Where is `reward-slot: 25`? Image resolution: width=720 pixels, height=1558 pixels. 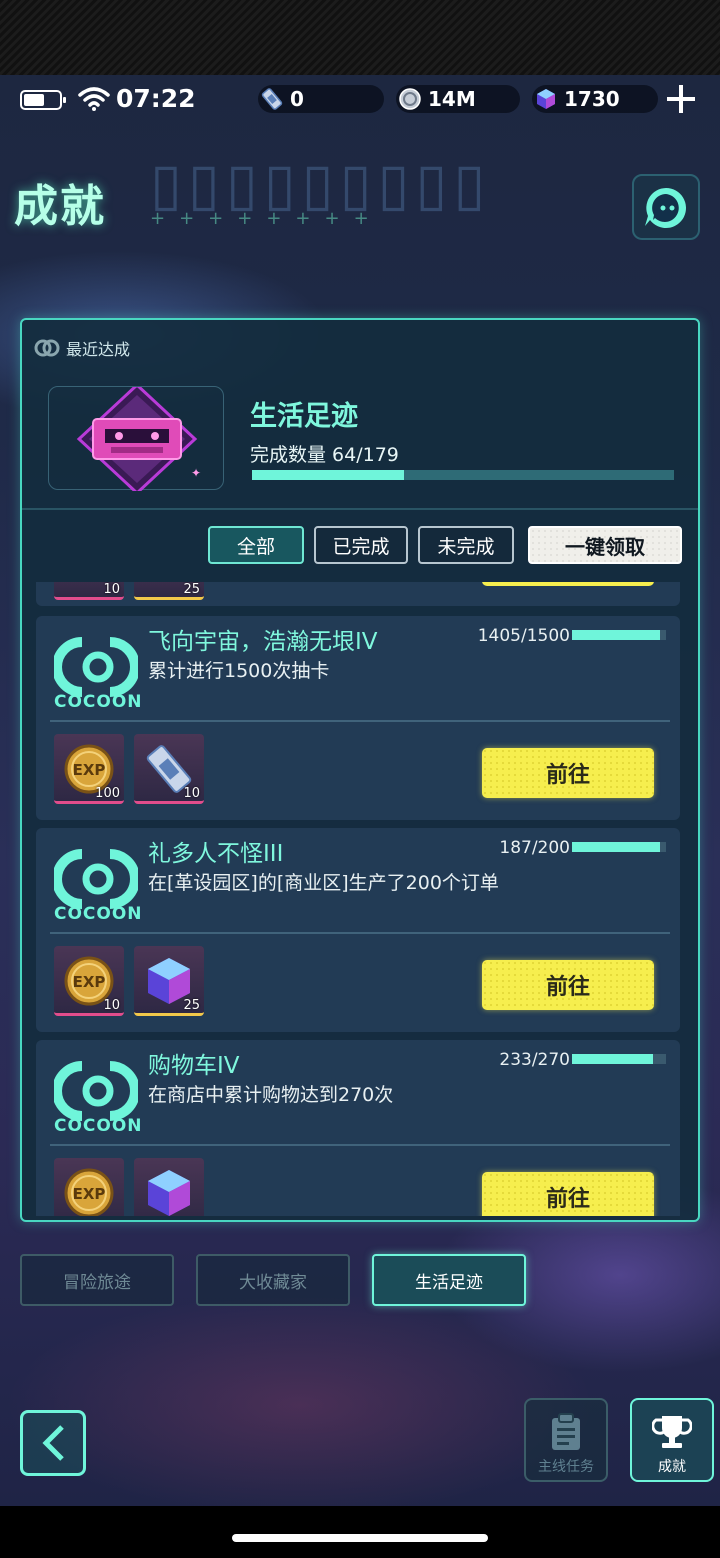
reward-slot: 25 is located at coordinates (169, 591).